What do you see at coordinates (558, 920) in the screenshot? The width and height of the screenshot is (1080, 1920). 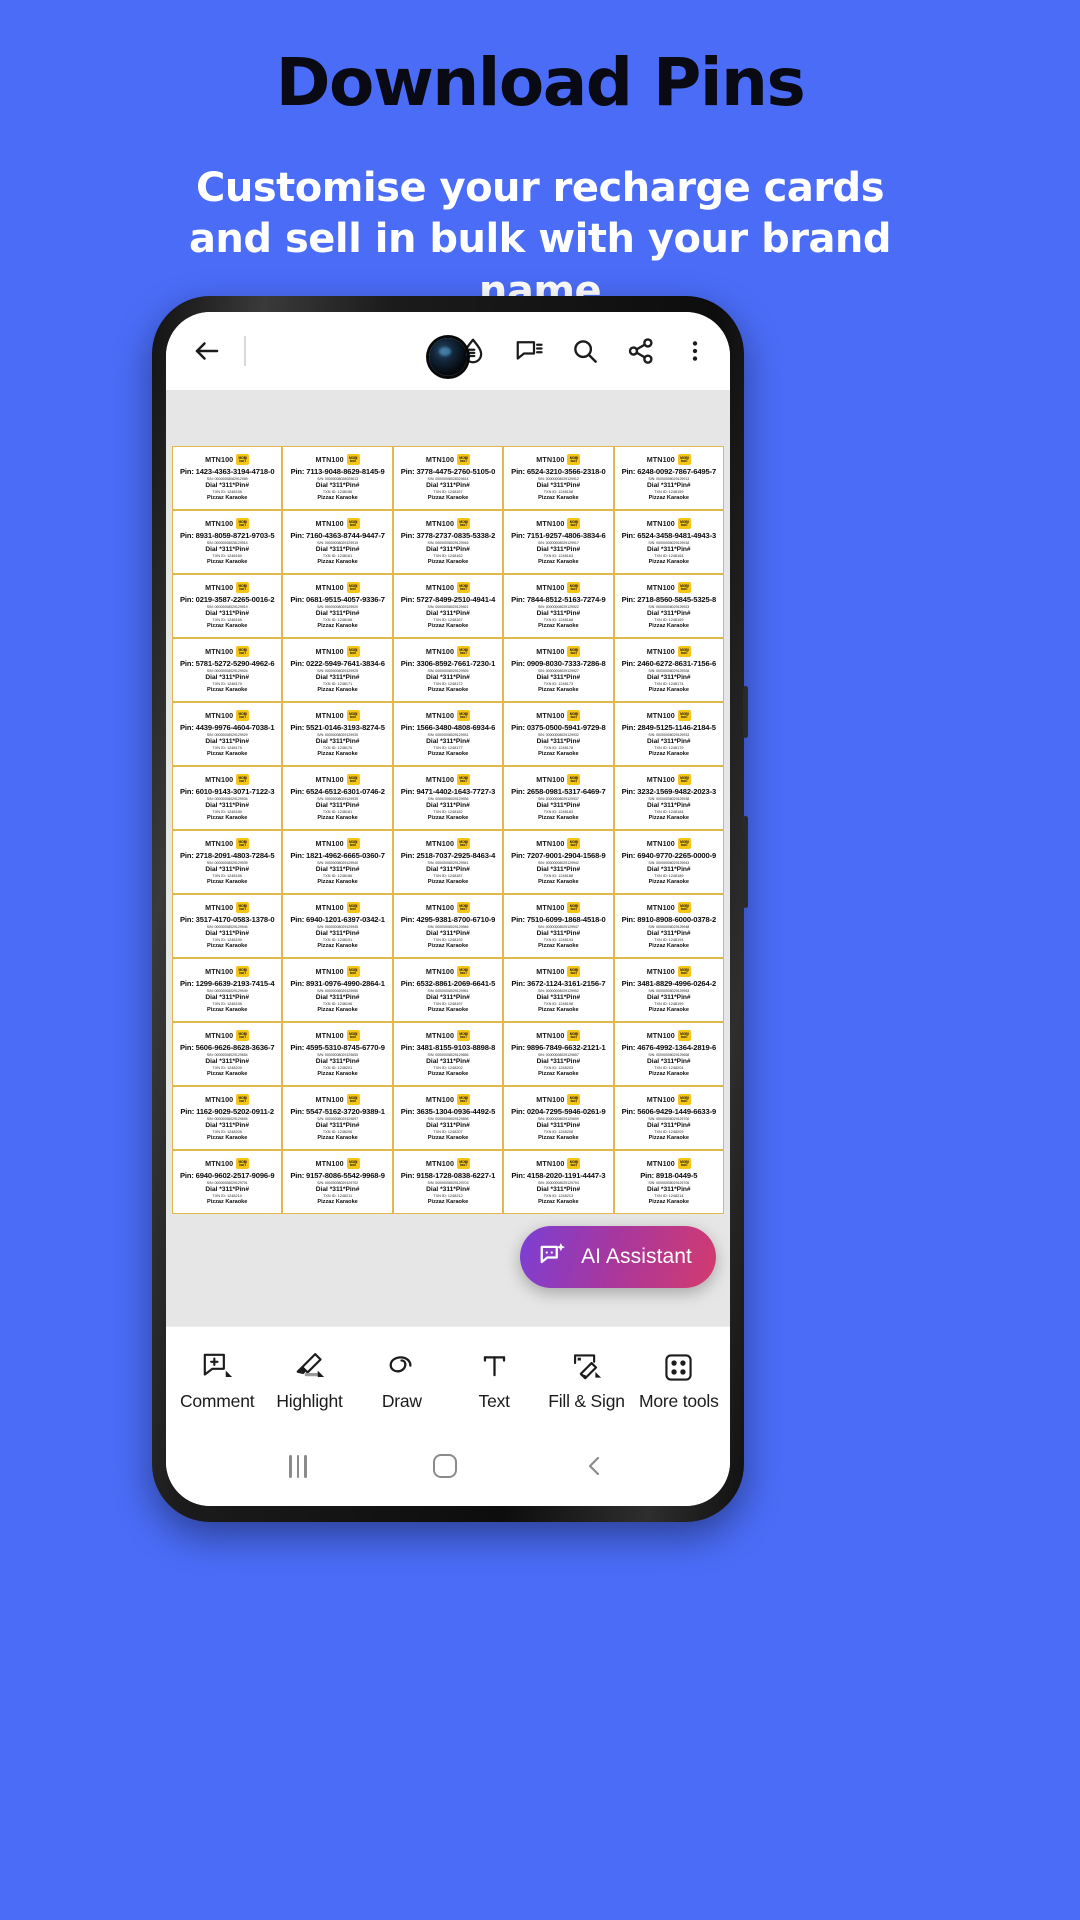 I see `card-pin: Pin: 7510-6099-1868-4518-0` at bounding box center [558, 920].